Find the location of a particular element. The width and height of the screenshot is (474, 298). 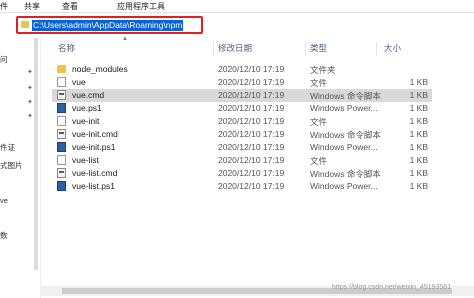

file-name: node_modules is located at coordinates (100, 69).